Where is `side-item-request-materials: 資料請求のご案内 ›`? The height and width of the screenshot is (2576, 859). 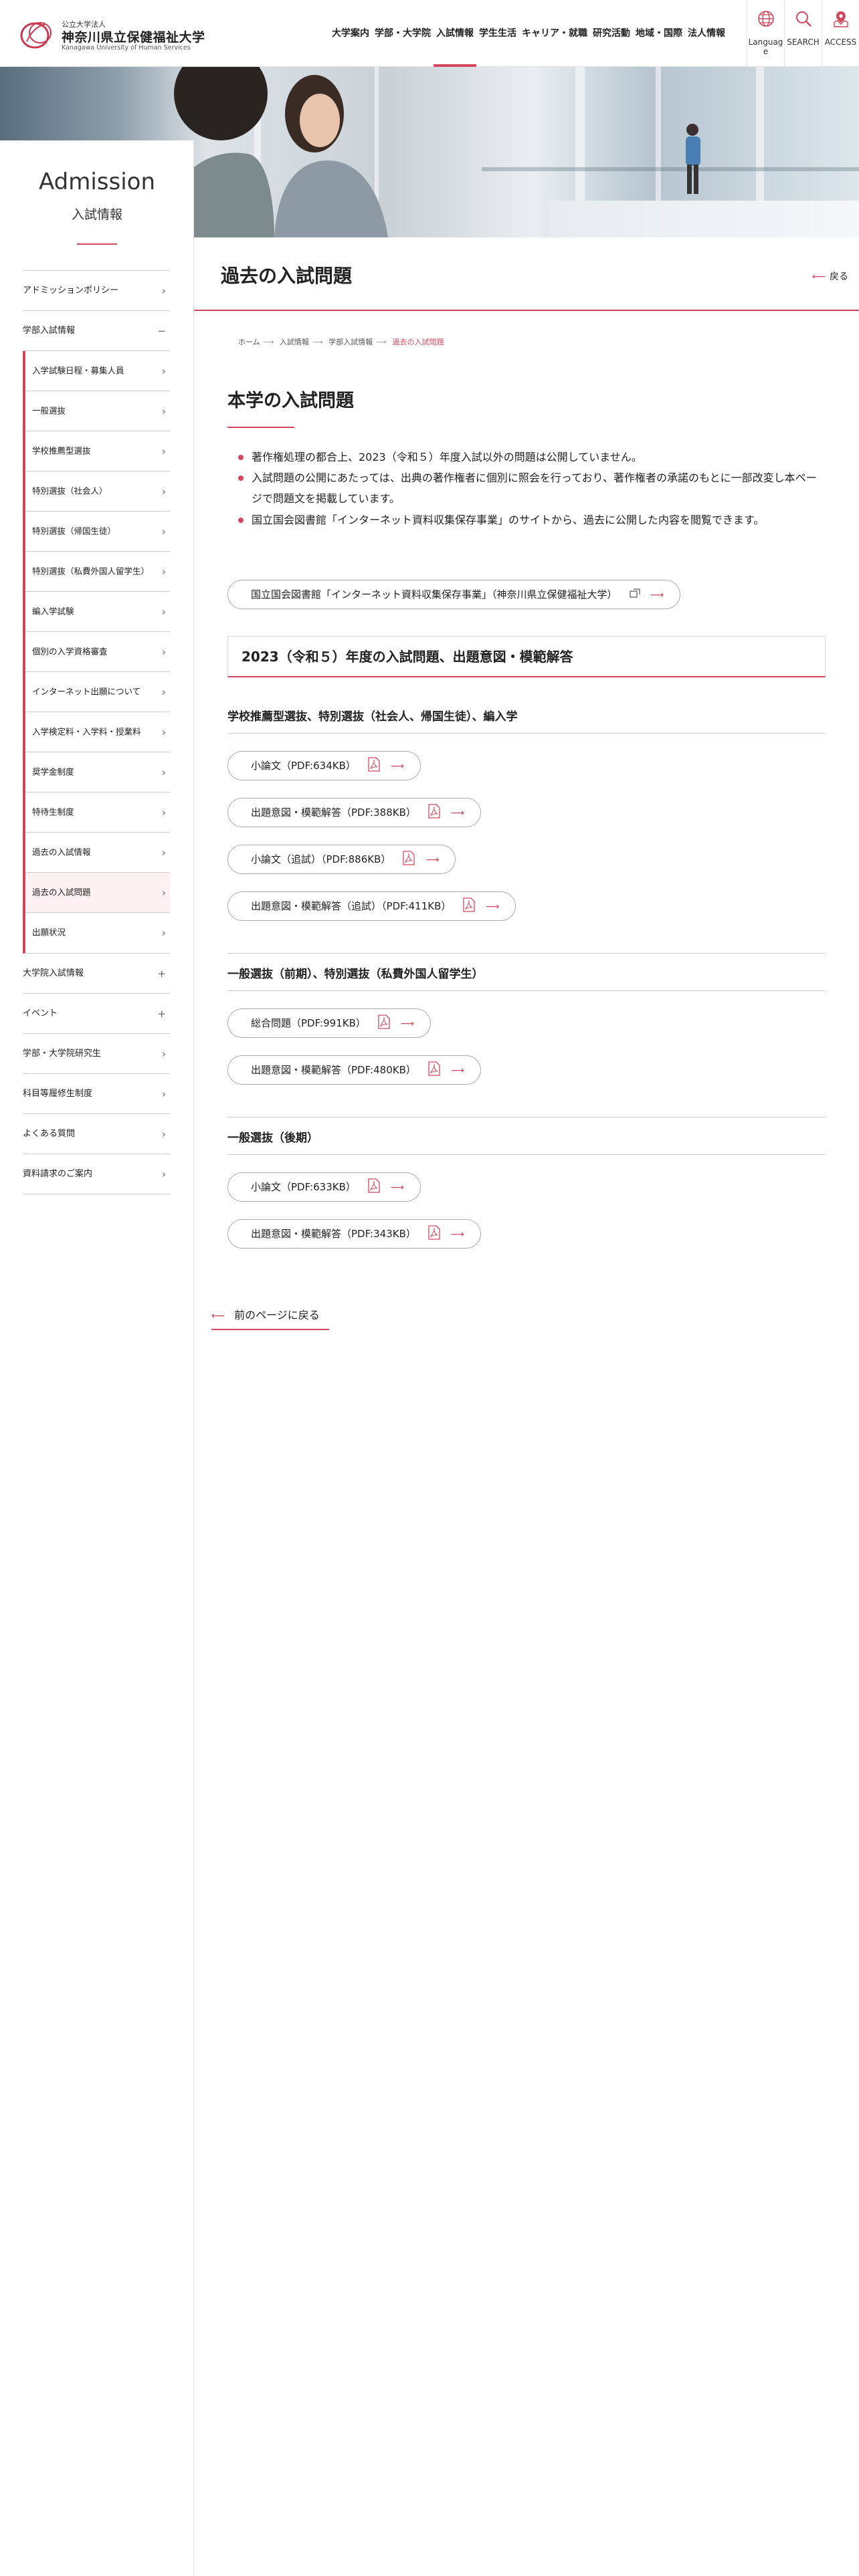
side-item-request-materials: 資料請求のご案内 › is located at coordinates (97, 1174).